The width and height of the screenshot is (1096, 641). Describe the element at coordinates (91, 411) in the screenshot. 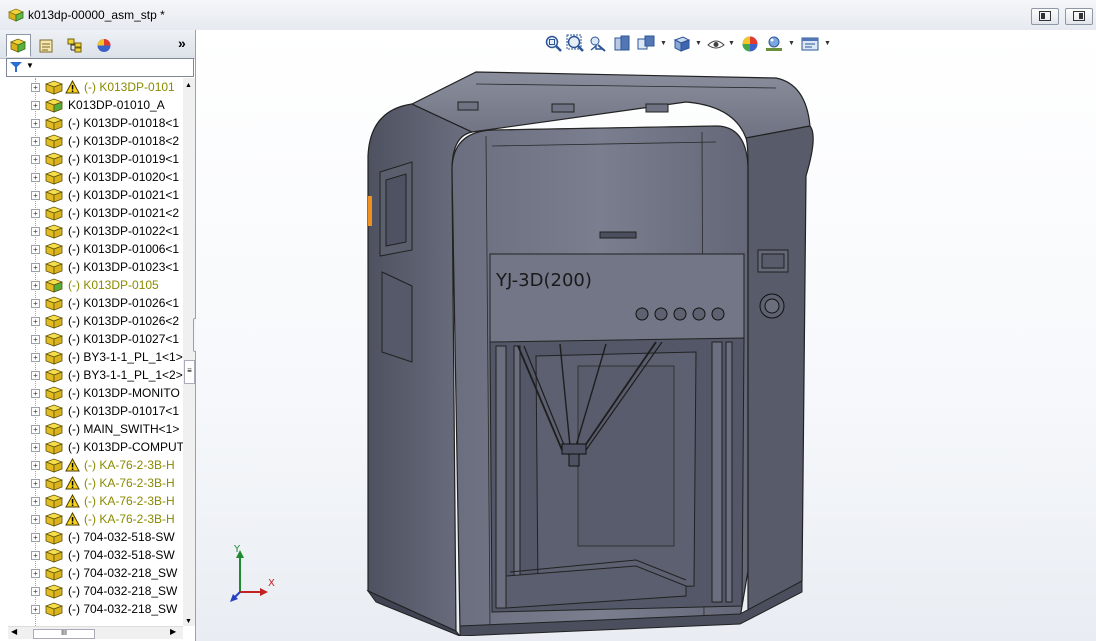

I see `tree-item: + (-) K013DP-01017<1` at that location.